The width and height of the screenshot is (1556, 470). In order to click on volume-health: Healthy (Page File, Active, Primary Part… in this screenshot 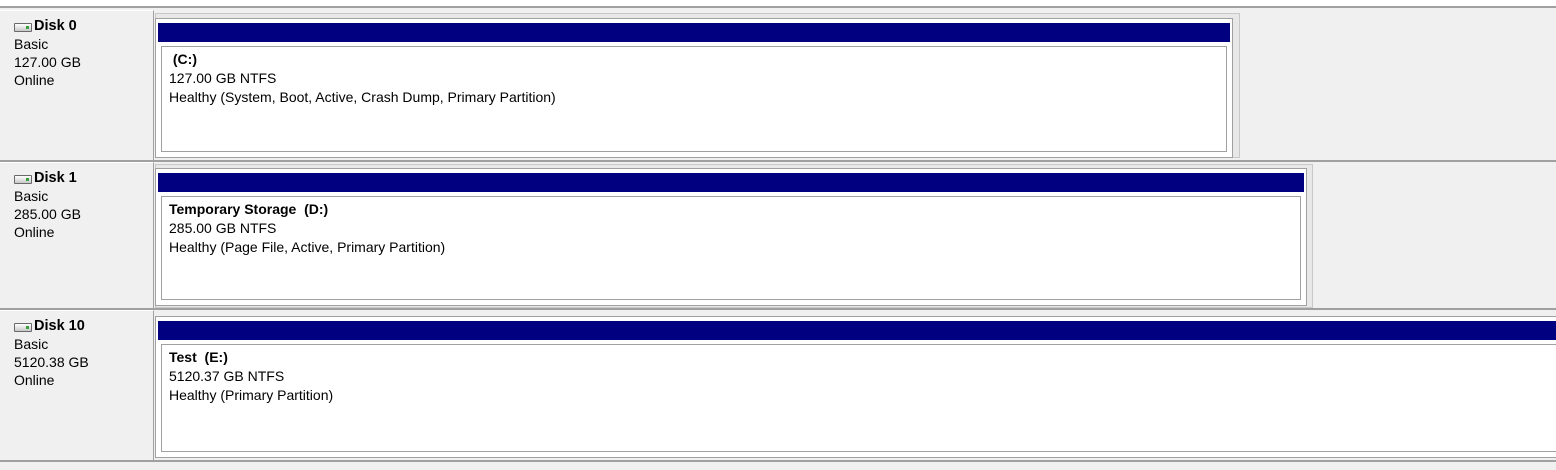, I will do `click(307, 247)`.